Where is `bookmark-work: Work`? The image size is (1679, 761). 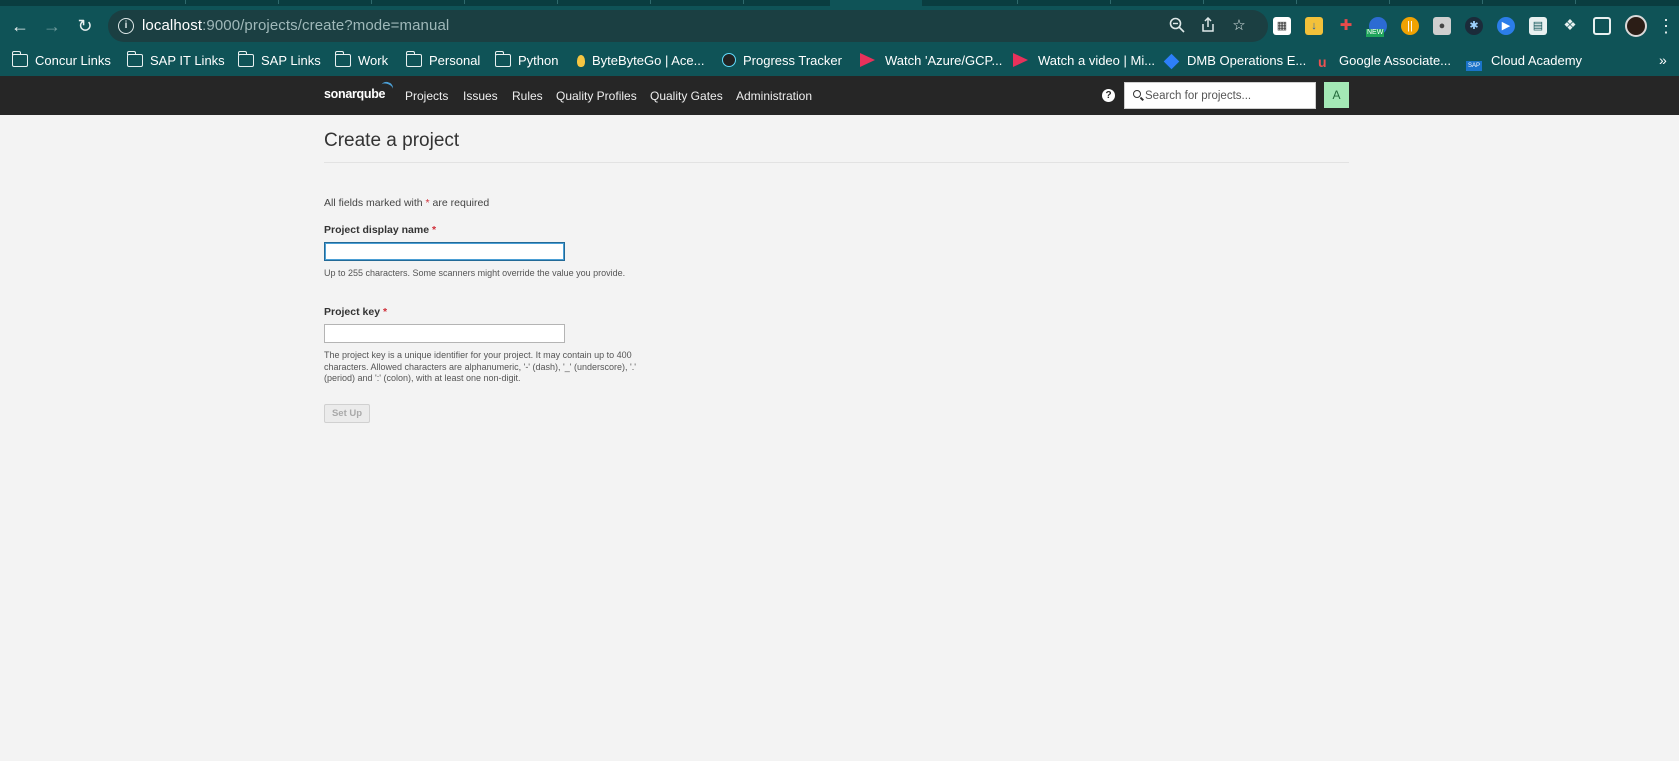 bookmark-work: Work is located at coordinates (361, 61).